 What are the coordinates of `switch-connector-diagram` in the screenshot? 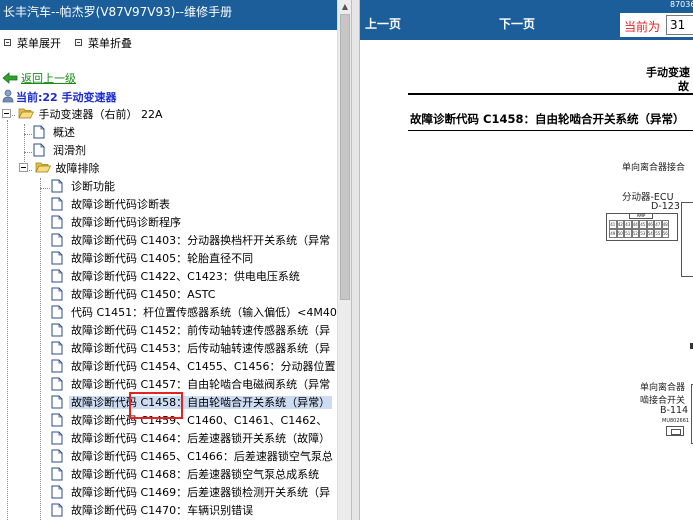 It's located at (675, 431).